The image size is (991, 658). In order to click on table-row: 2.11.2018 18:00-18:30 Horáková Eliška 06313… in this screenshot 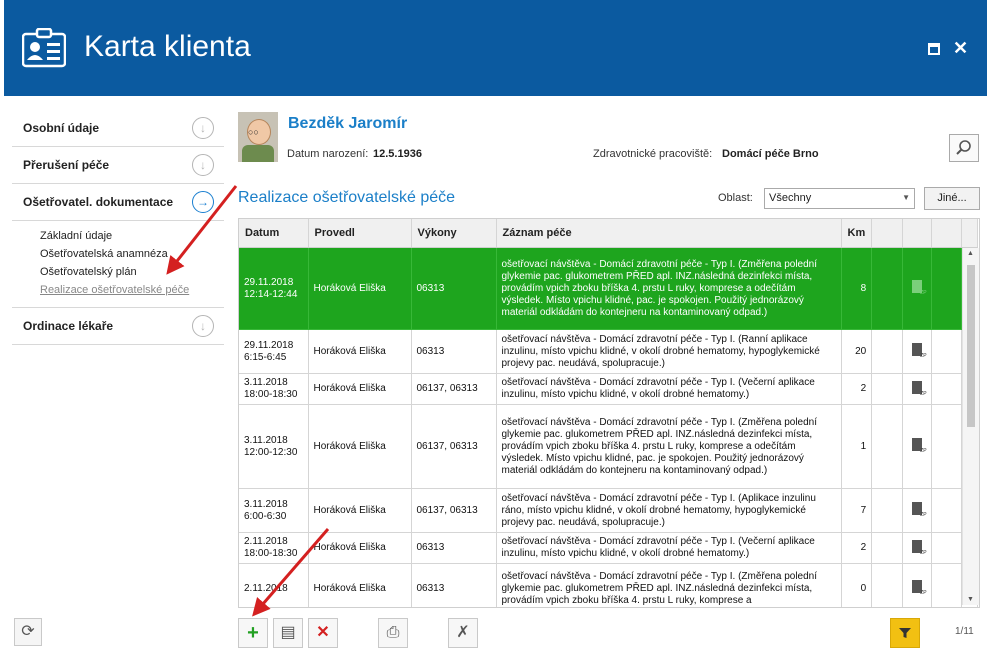, I will do `click(609, 548)`.